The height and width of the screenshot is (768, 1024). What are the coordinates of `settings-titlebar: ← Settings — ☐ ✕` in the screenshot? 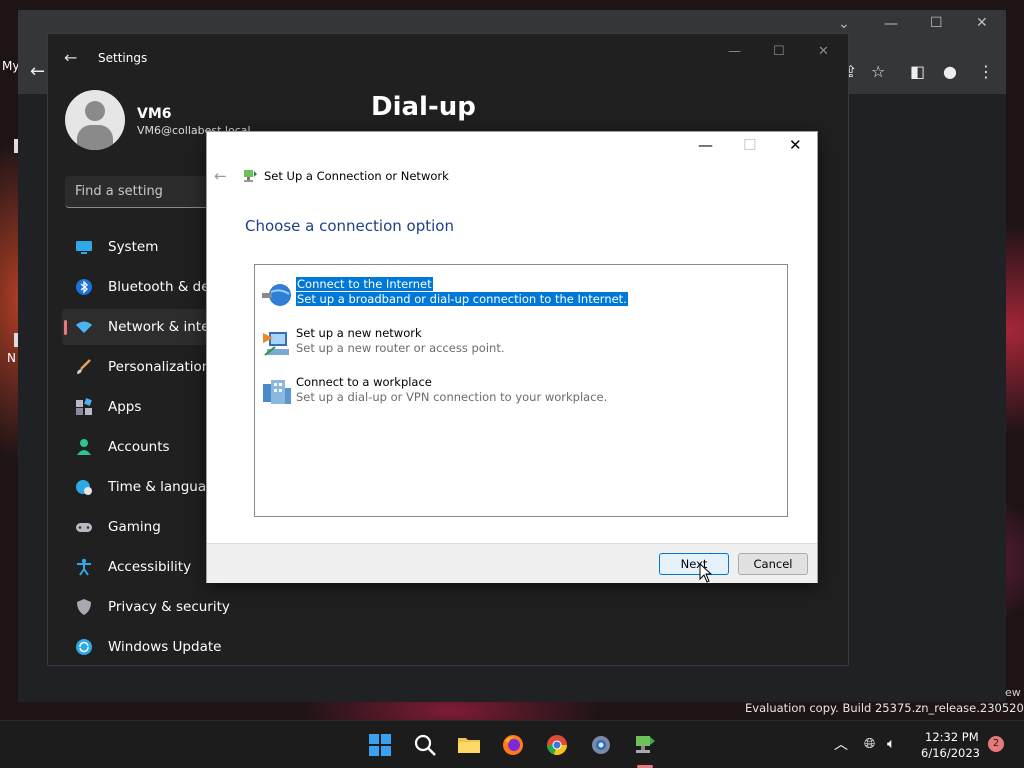 It's located at (448, 58).